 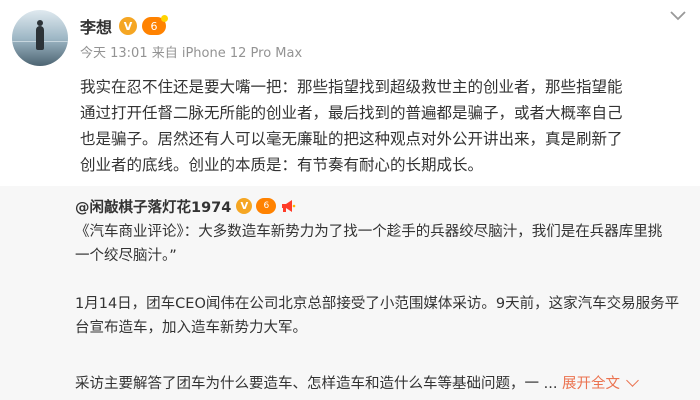 I want to click on horn-icon, so click(x=289, y=206).